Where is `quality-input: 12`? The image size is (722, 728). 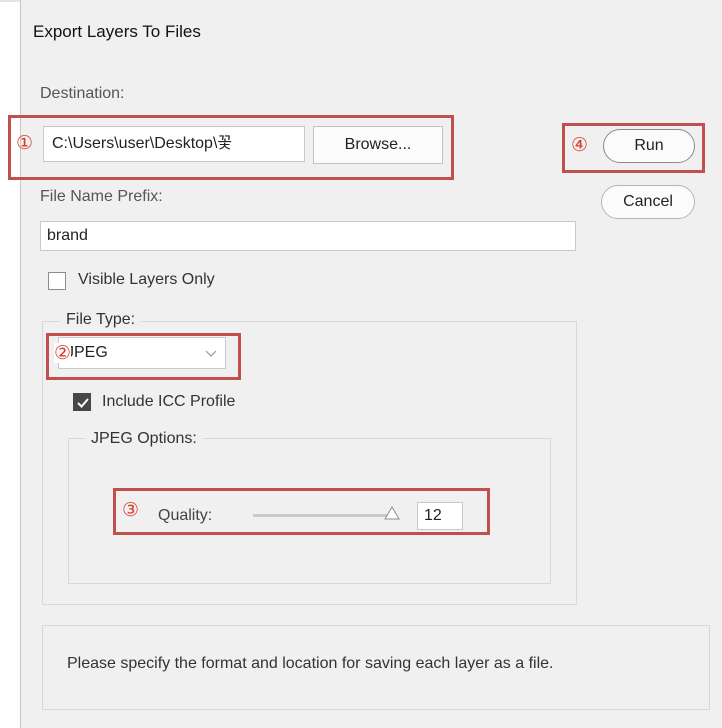 quality-input: 12 is located at coordinates (440, 516).